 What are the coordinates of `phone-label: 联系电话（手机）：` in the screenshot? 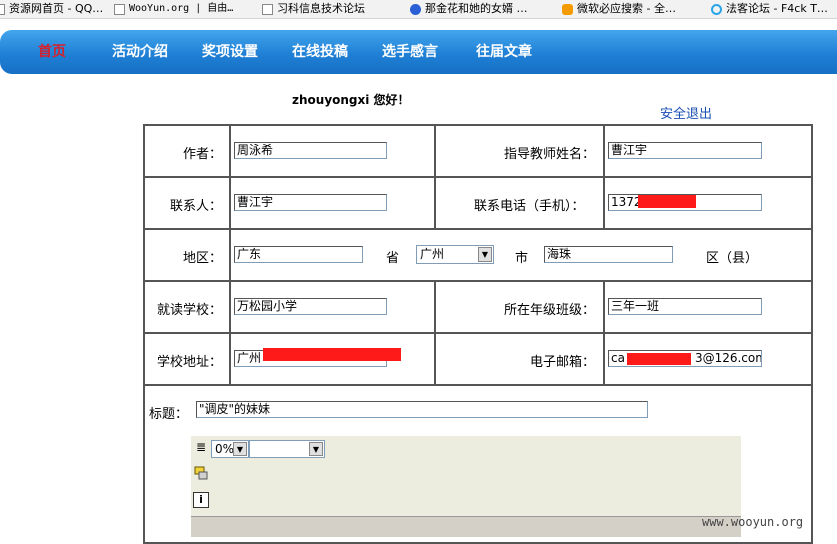 It's located at (529, 206).